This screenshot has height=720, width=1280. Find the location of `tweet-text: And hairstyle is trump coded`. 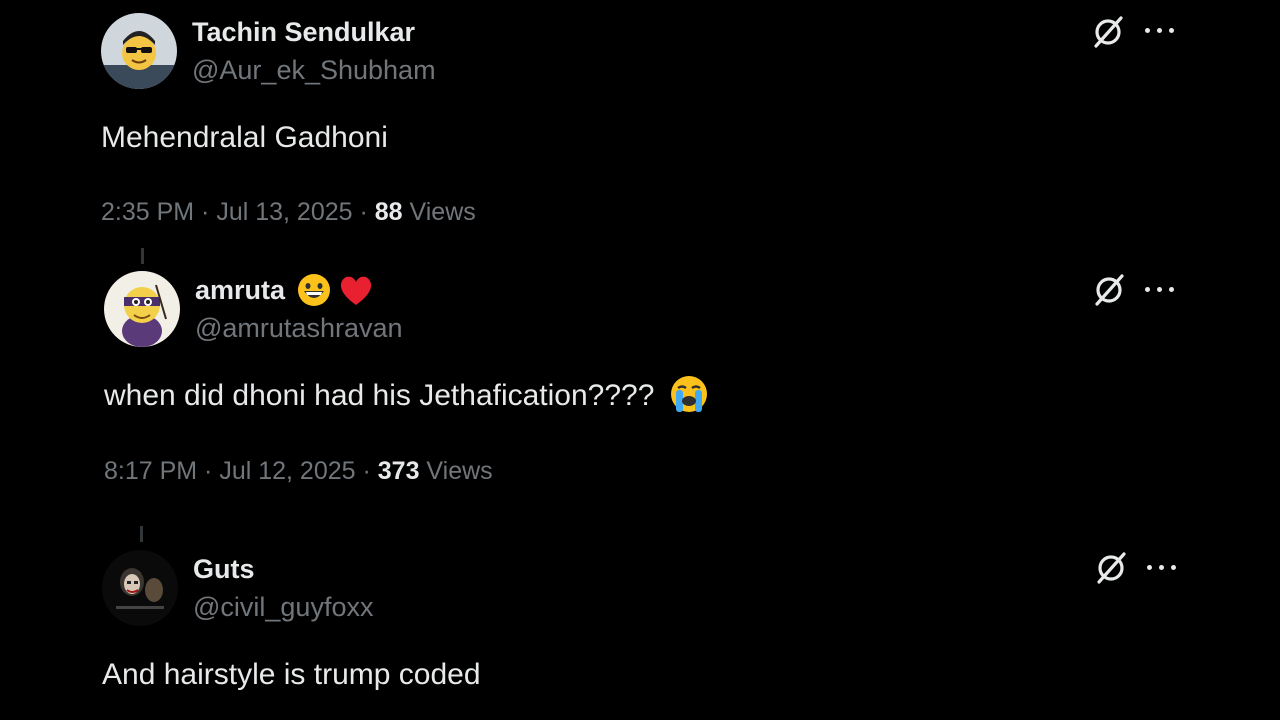

tweet-text: And hairstyle is trump coded is located at coordinates (291, 674).